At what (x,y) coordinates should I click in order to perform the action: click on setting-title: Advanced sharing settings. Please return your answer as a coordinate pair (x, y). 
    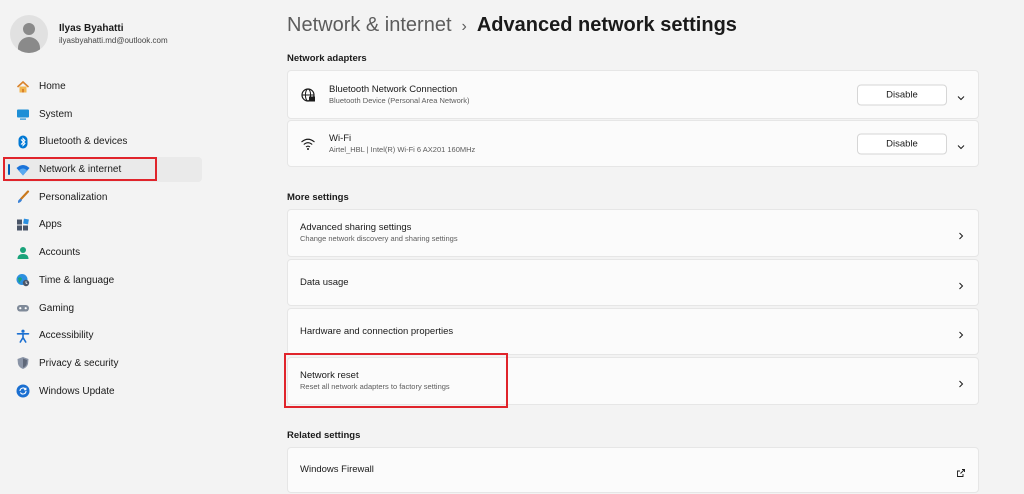
    Looking at the image, I should click on (356, 227).